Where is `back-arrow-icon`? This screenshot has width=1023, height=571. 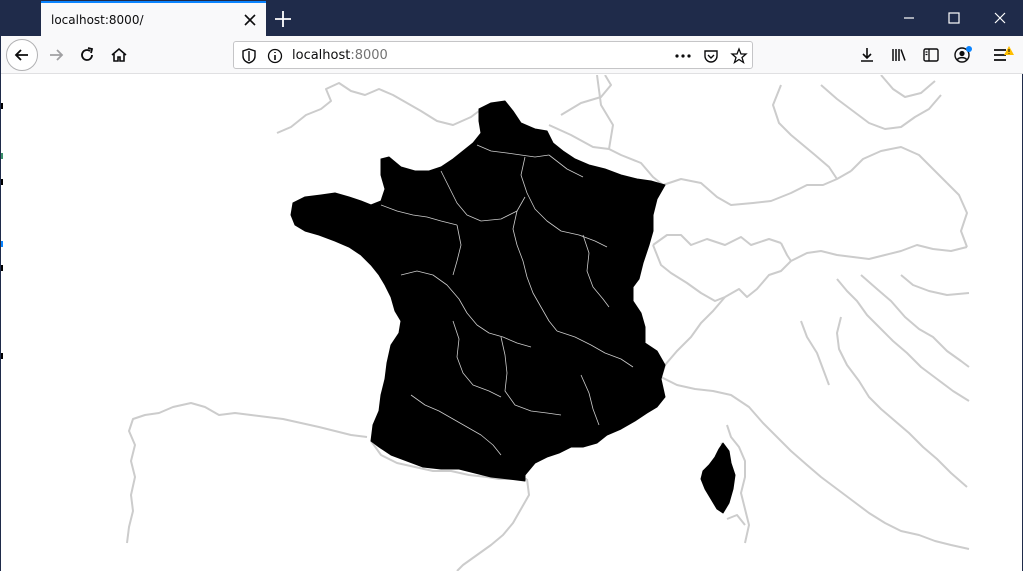
back-arrow-icon is located at coordinates (21, 55).